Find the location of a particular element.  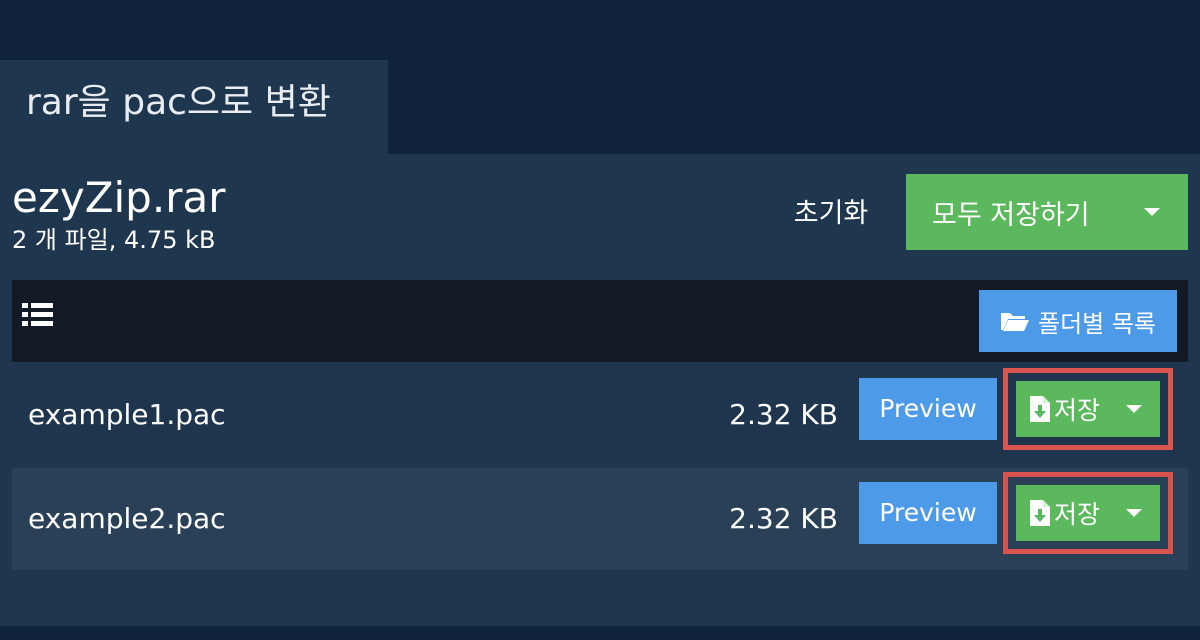

save-all-label: 모두 저장하기 is located at coordinates (1011, 215).